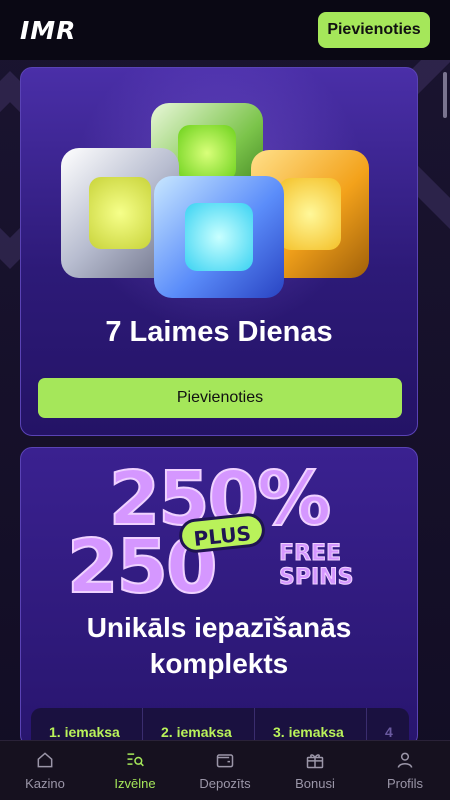  I want to click on bottom-navigation: Kazino Izvēlne Depozīts Bonusi Profils, so click(225, 770).